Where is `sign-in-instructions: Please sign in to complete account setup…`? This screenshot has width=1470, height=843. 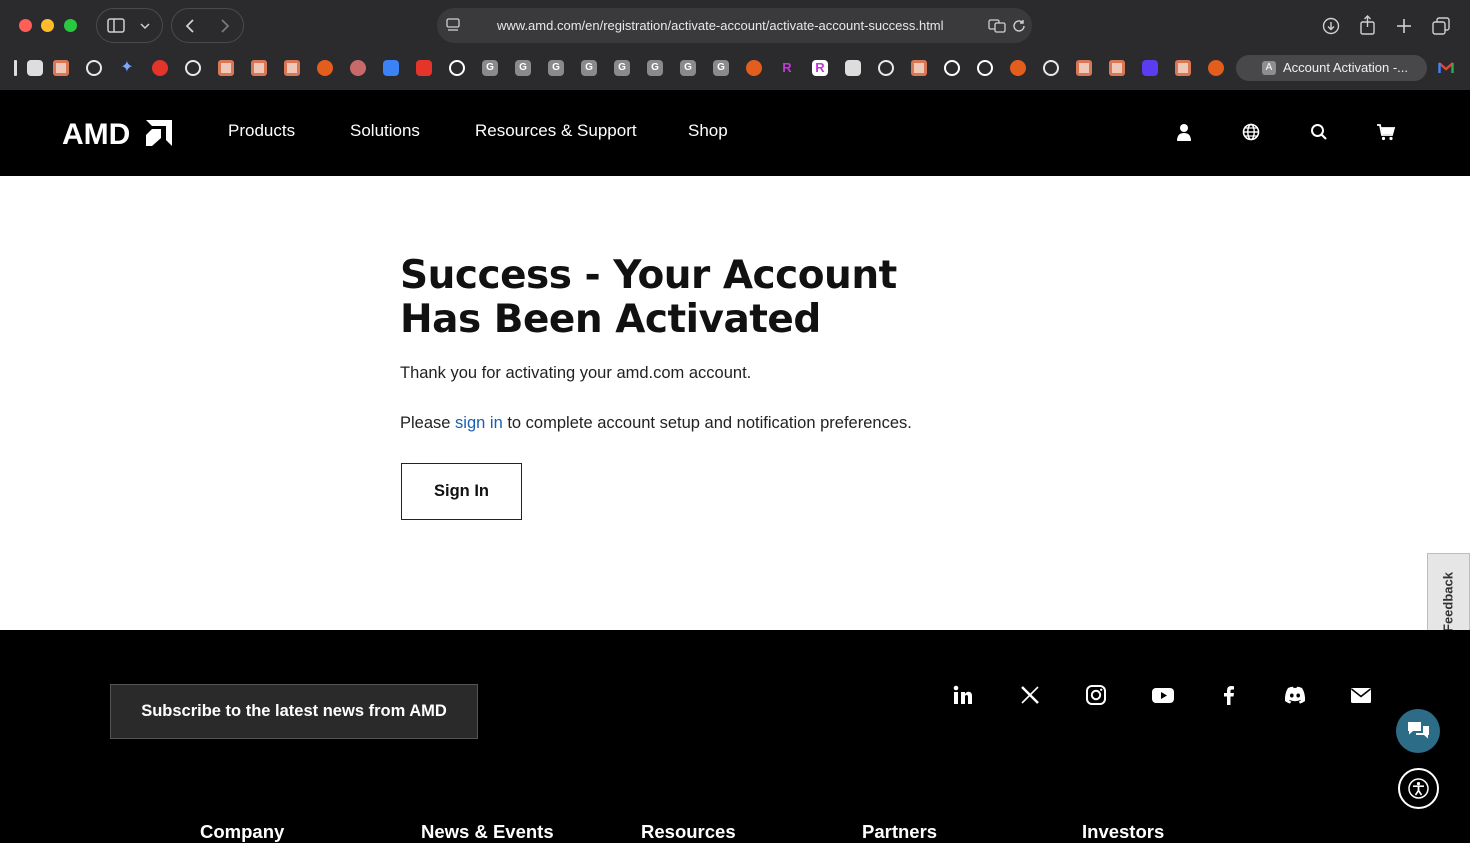 sign-in-instructions: Please sign in to complete account setup… is located at coordinates (656, 423).